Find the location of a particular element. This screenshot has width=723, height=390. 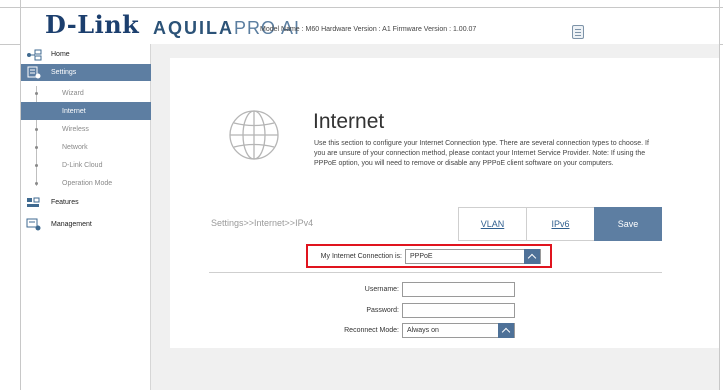

sidebar-item-dlink-cloud: D-Link Cloud is located at coordinates (86, 165).